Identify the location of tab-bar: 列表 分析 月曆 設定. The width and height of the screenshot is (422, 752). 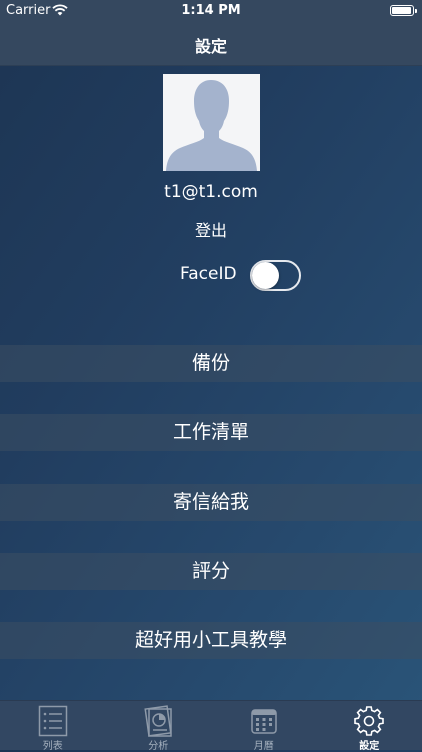
(211, 725).